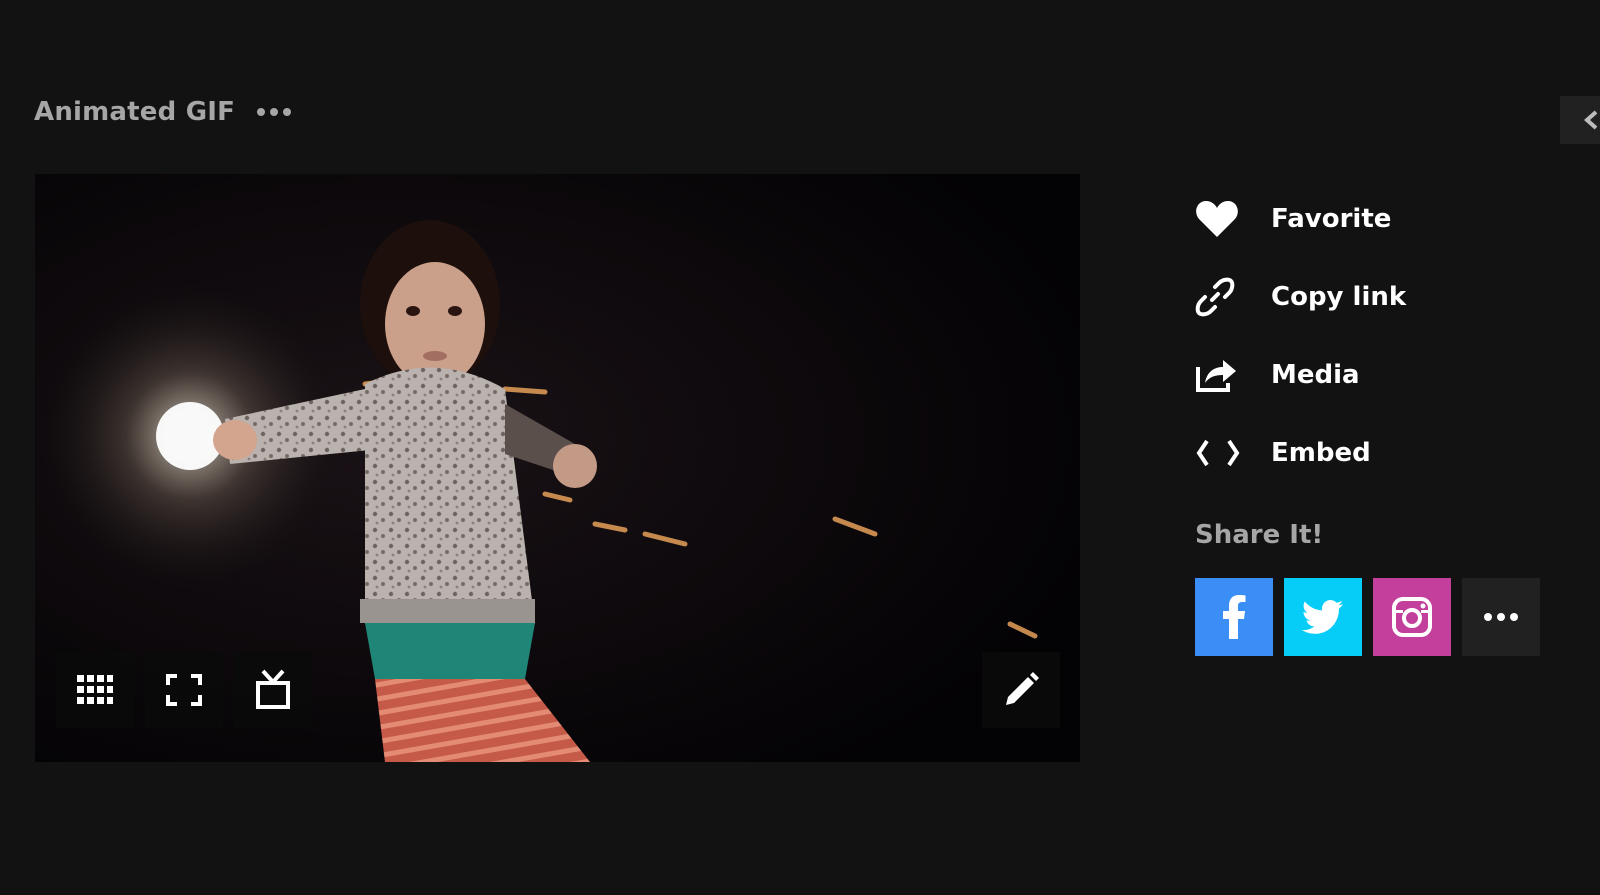 The height and width of the screenshot is (895, 1600). I want to click on heart-icon, so click(1217, 219).